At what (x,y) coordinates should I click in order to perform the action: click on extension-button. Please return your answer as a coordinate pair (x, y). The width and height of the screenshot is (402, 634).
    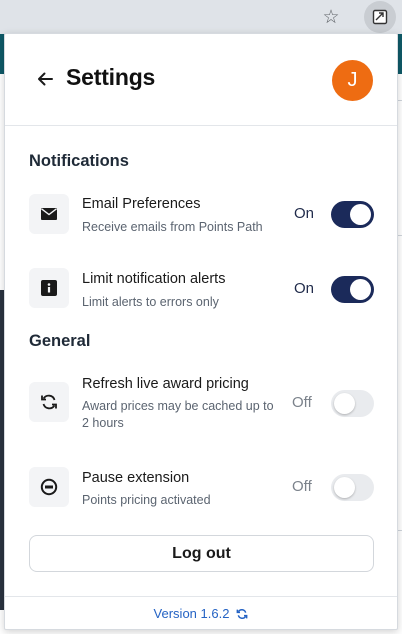
    Looking at the image, I should click on (380, 17).